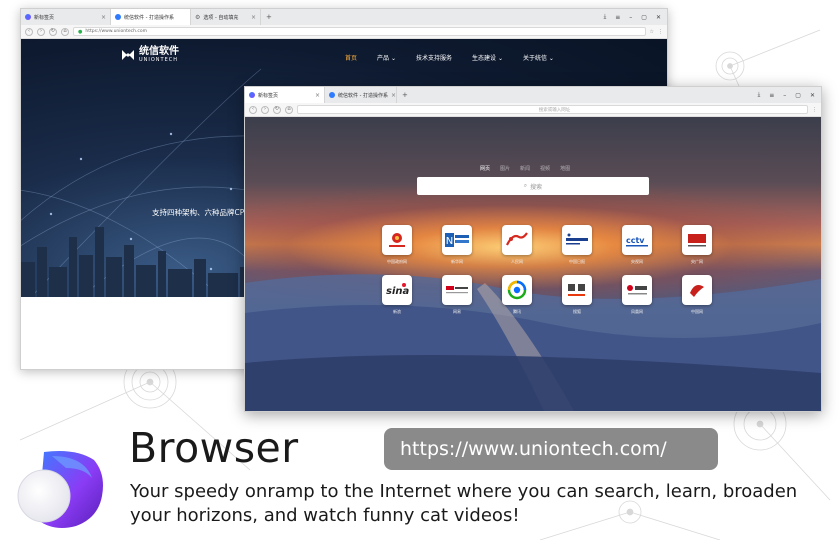 The height and width of the screenshot is (540, 840). I want to click on site-name: 中国网, so click(697, 311).